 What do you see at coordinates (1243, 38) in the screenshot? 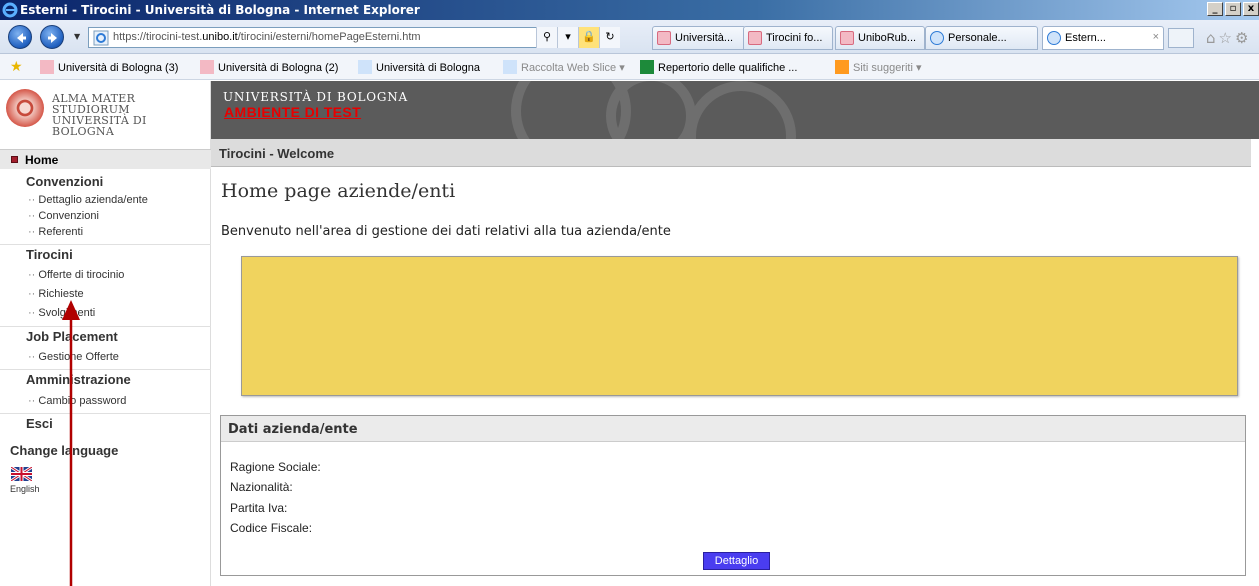
I see `gear-icon: ⚙` at bounding box center [1243, 38].